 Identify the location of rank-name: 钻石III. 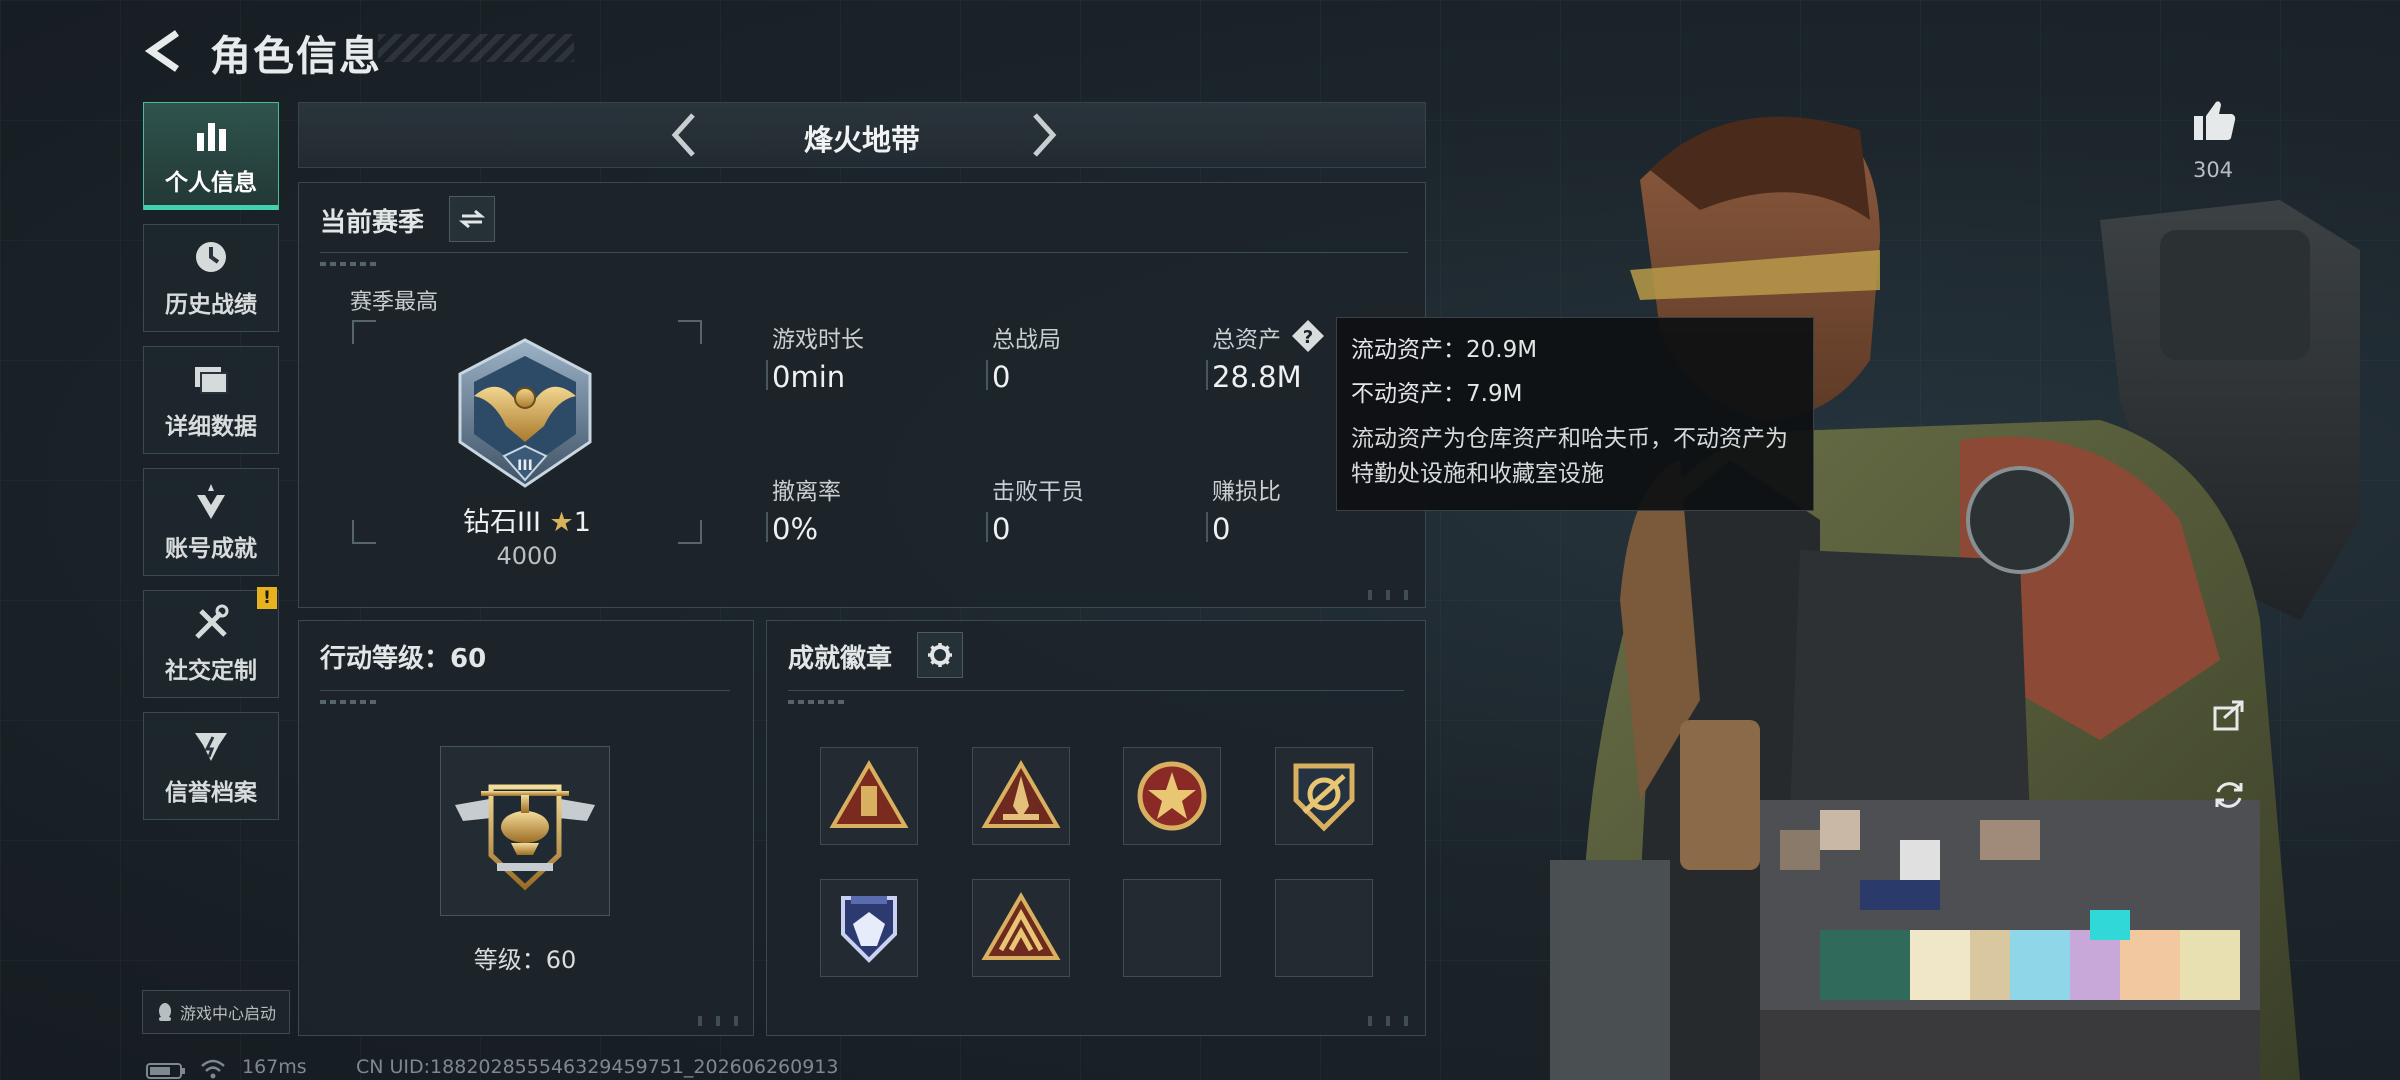
(502, 522).